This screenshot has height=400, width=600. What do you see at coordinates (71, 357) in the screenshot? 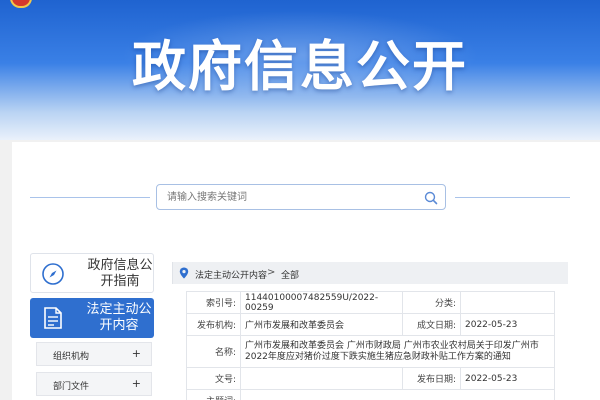
I see `nav-sub-label: 组织机构` at bounding box center [71, 357].